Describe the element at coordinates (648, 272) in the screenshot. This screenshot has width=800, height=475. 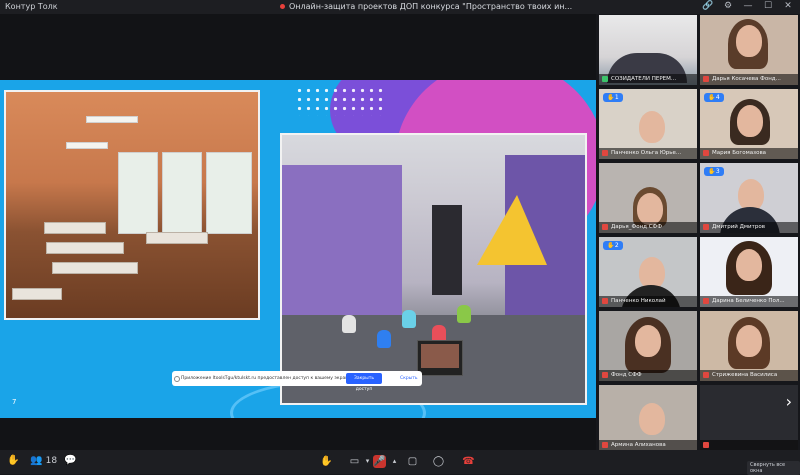
I see `participant-tile: ✋2 Панченко Николай` at that location.